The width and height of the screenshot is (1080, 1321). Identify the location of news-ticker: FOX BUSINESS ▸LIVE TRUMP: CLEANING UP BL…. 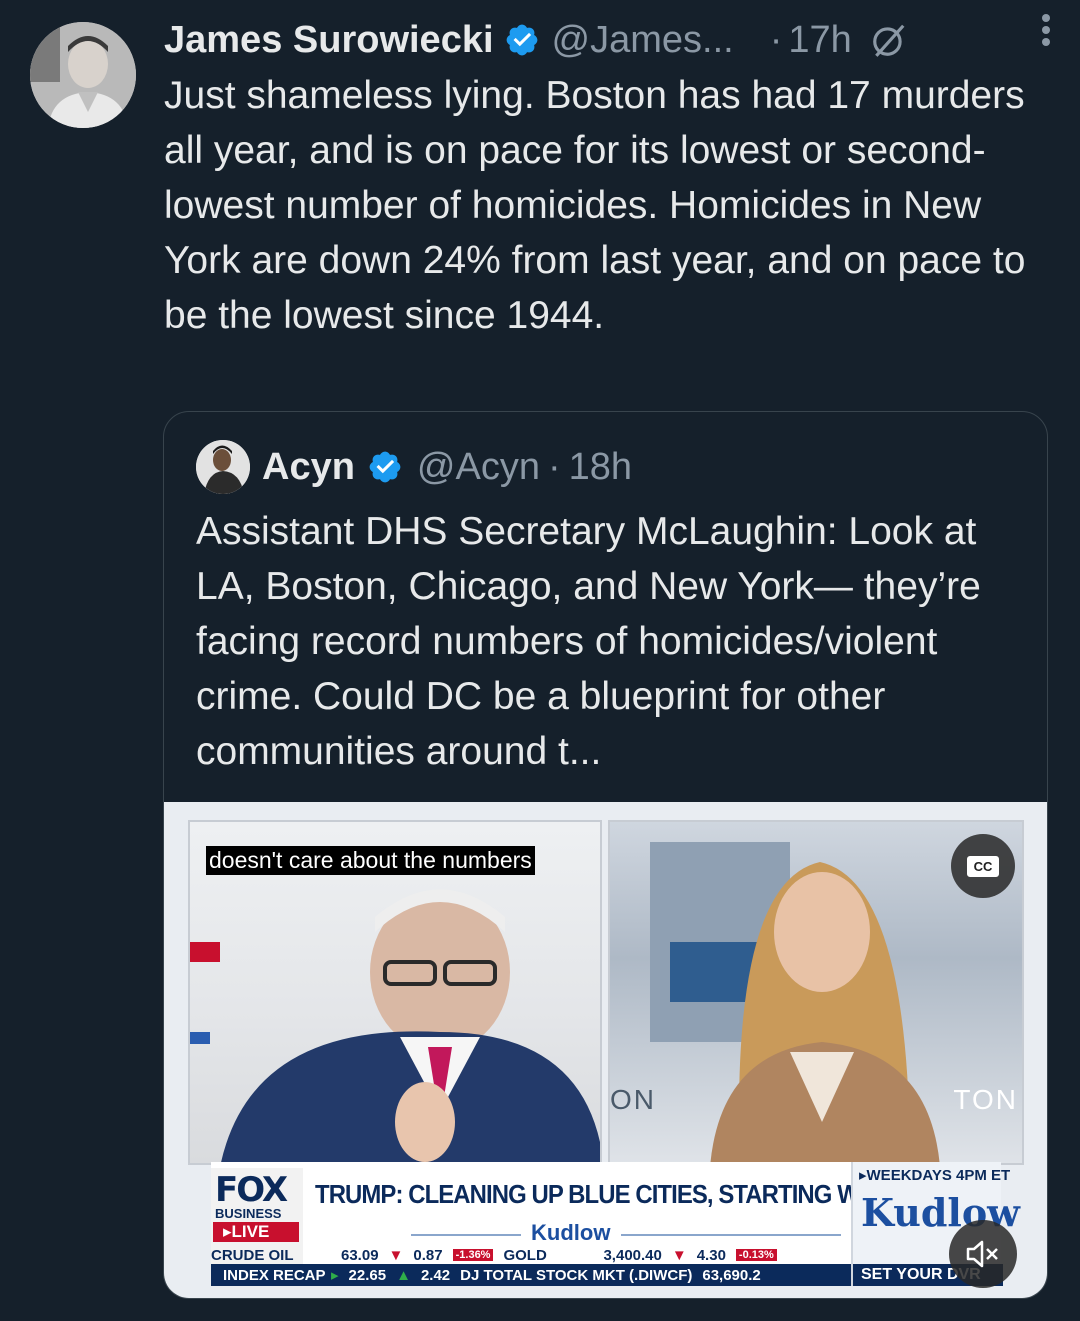
(615, 1224).